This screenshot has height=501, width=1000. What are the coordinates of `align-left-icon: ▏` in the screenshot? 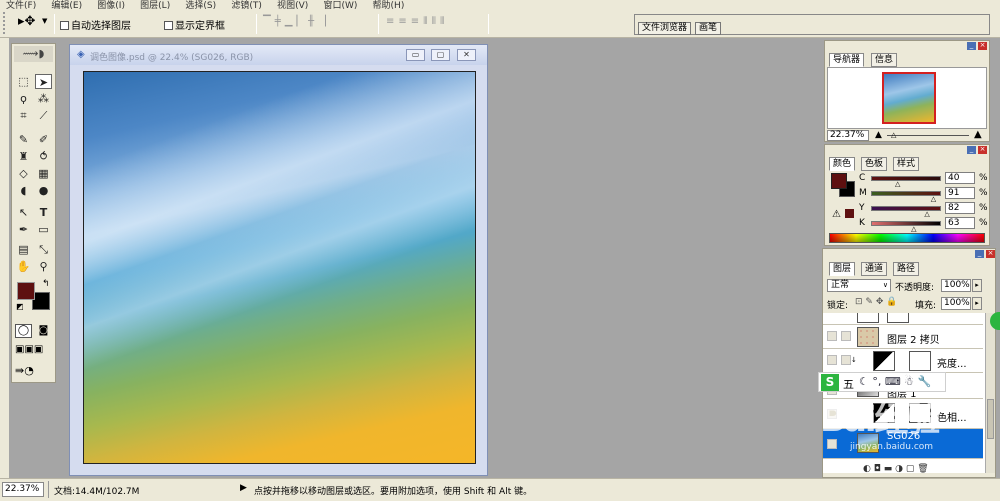 It's located at (300, 21).